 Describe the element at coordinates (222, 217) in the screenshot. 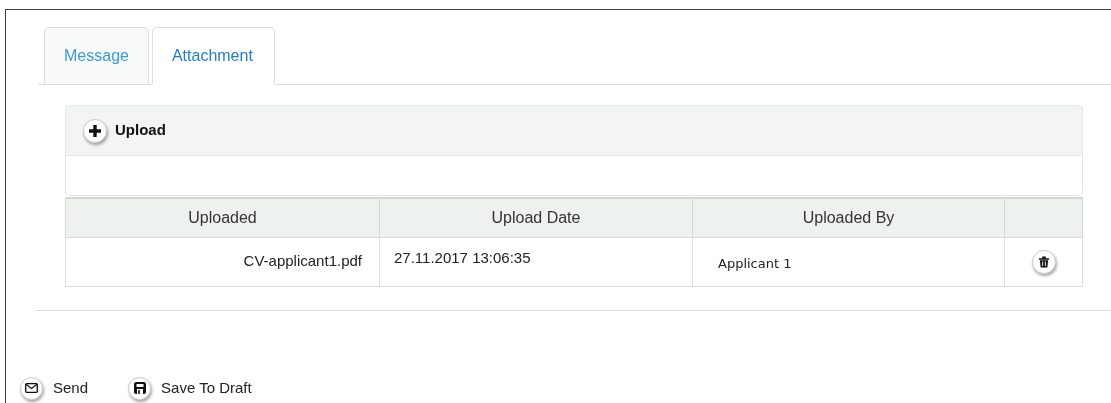

I see `column-header: Uploaded` at that location.